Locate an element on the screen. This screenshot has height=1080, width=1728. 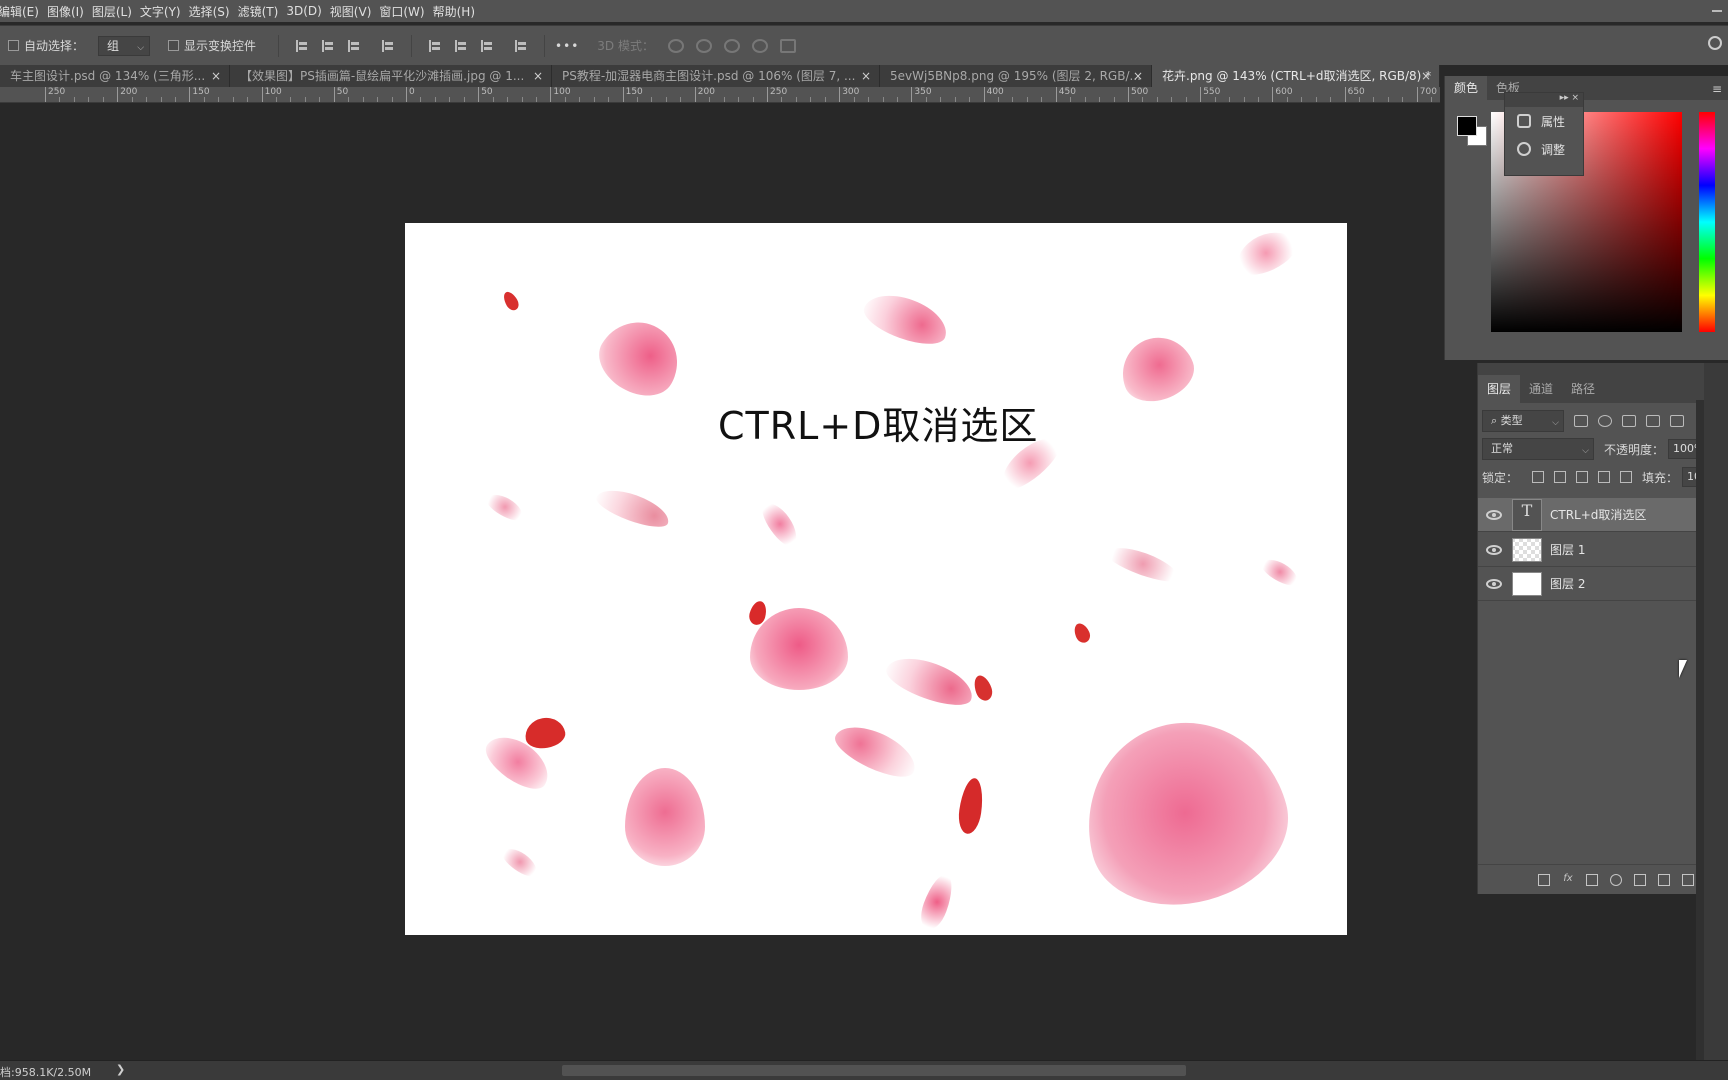
panel-menu-icon: ≡ is located at coordinates (1717, 89).